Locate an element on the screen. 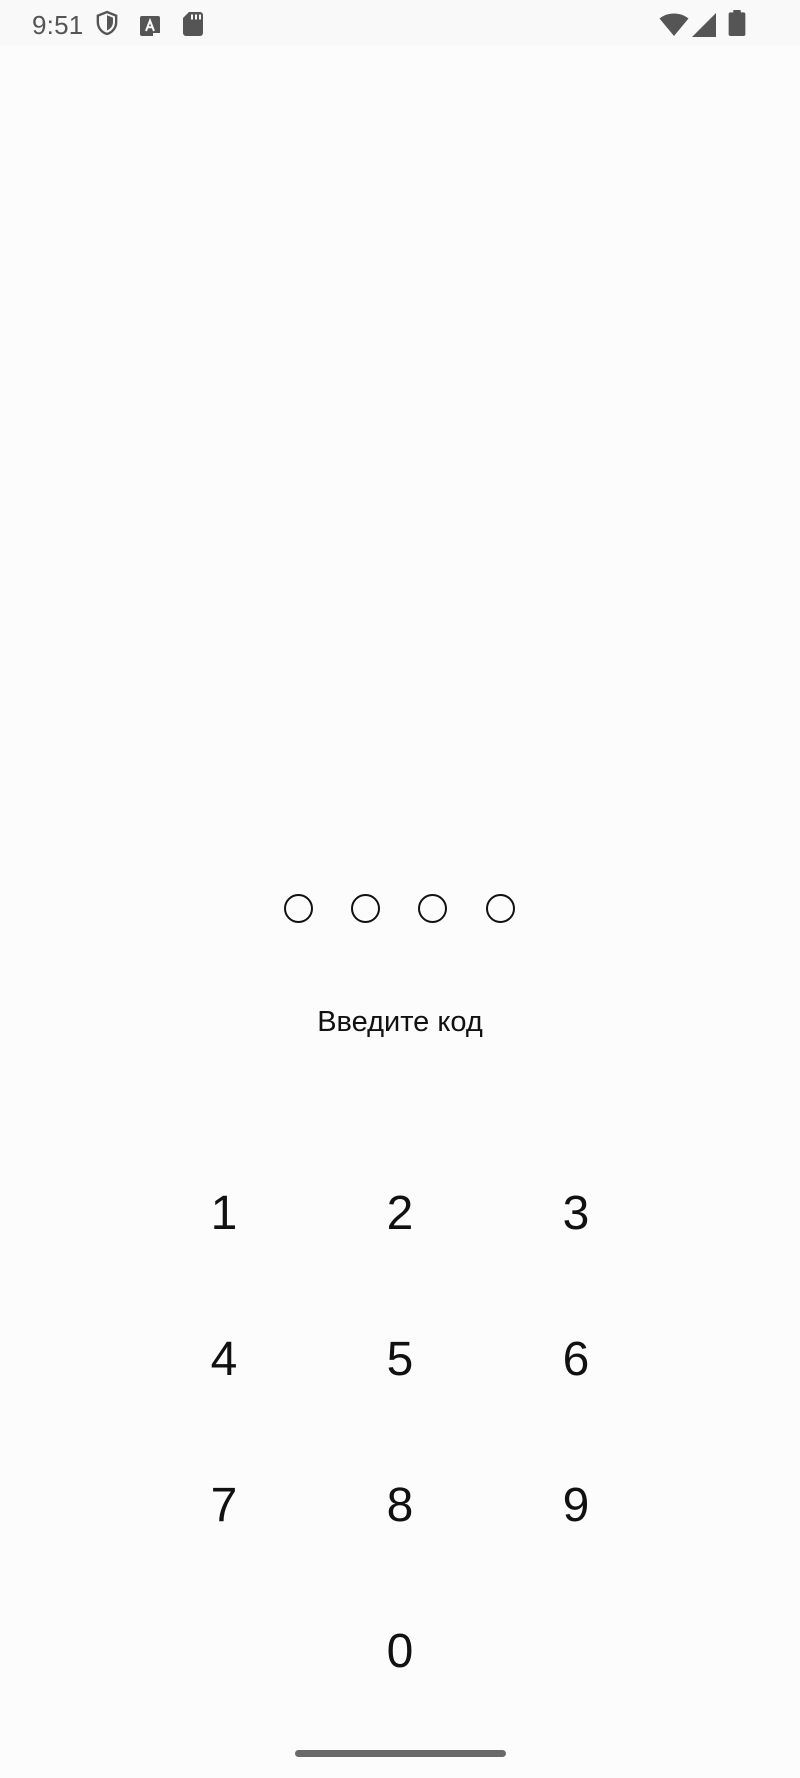  cell-signal-icon is located at coordinates (704, 25).